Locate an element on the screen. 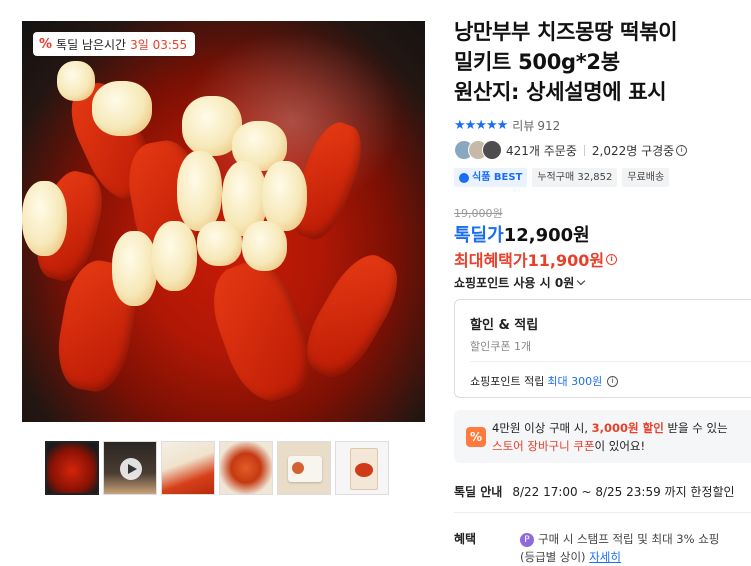 The height and width of the screenshot is (566, 751). title-line-3: 원산지: 상세설명에 표시 is located at coordinates (560, 92).